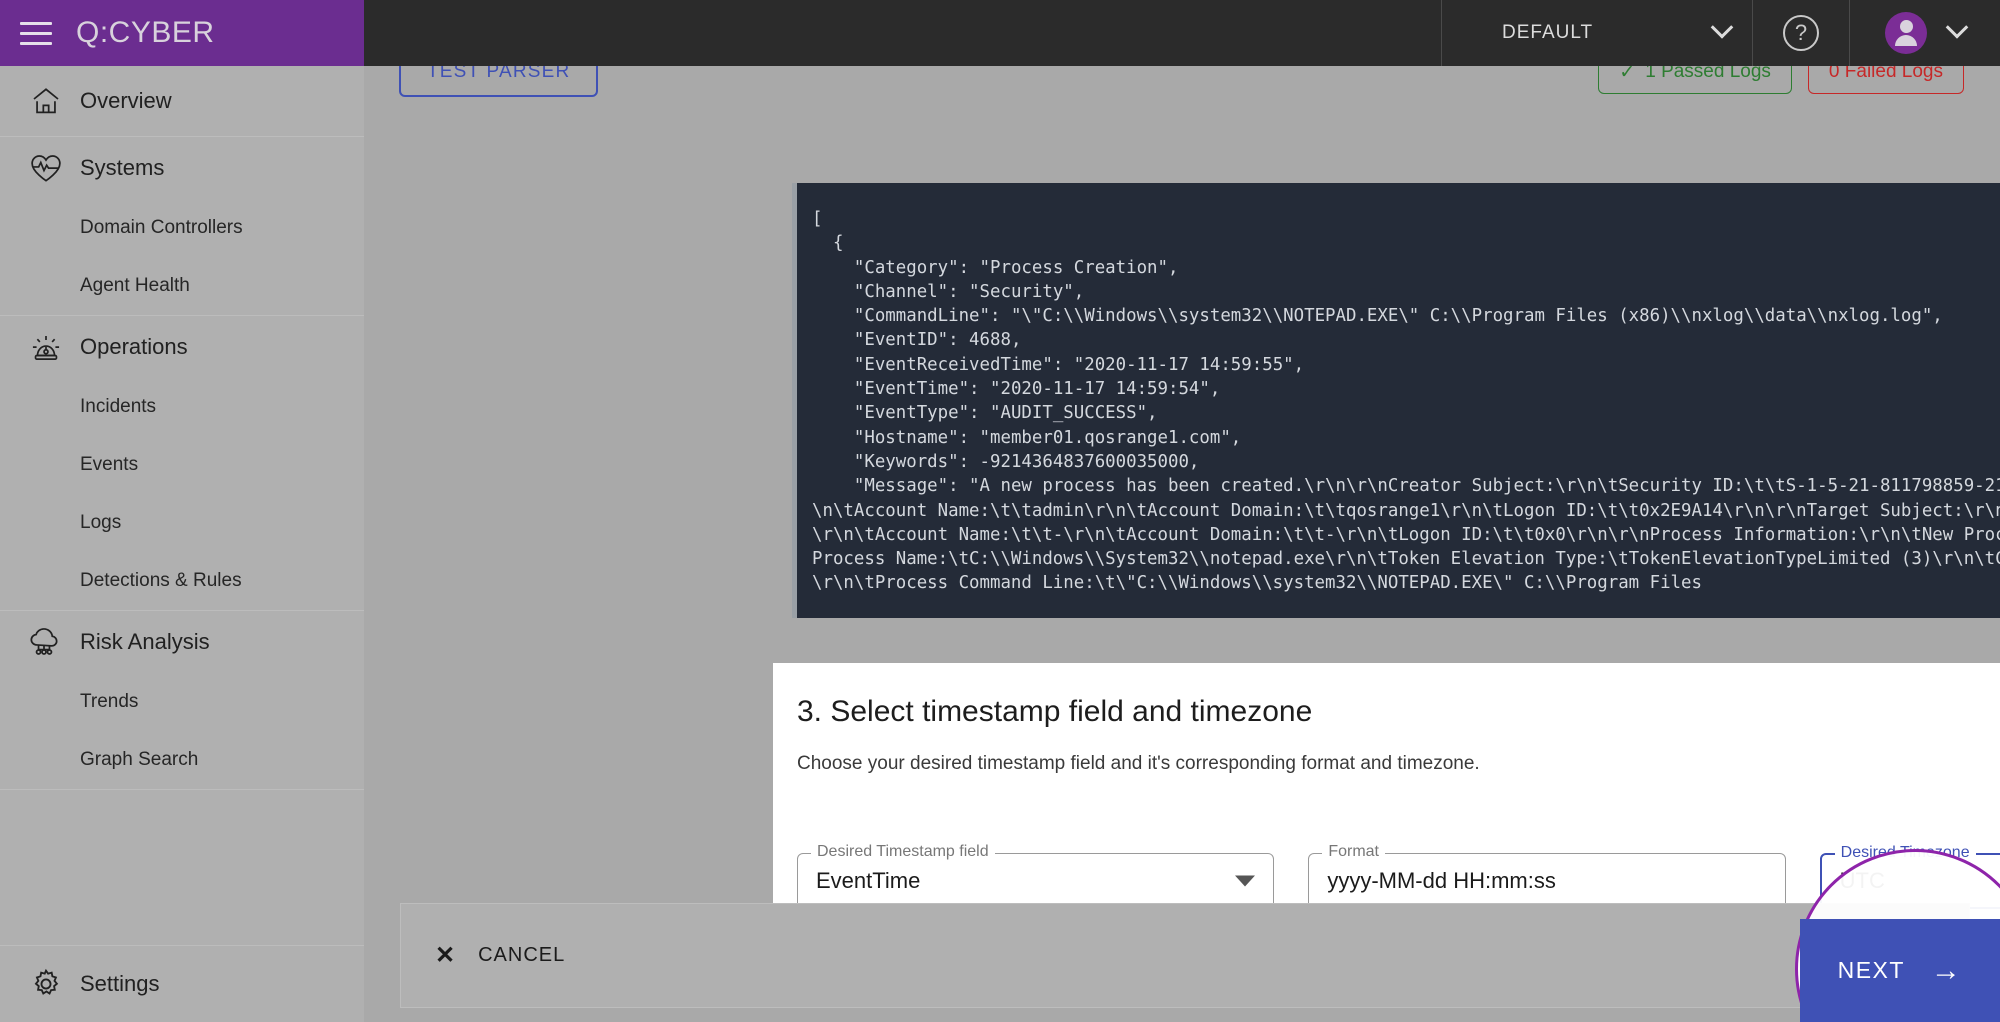  Describe the element at coordinates (145, 641) in the screenshot. I see `sidebar-item-label: Risk Analysis` at that location.